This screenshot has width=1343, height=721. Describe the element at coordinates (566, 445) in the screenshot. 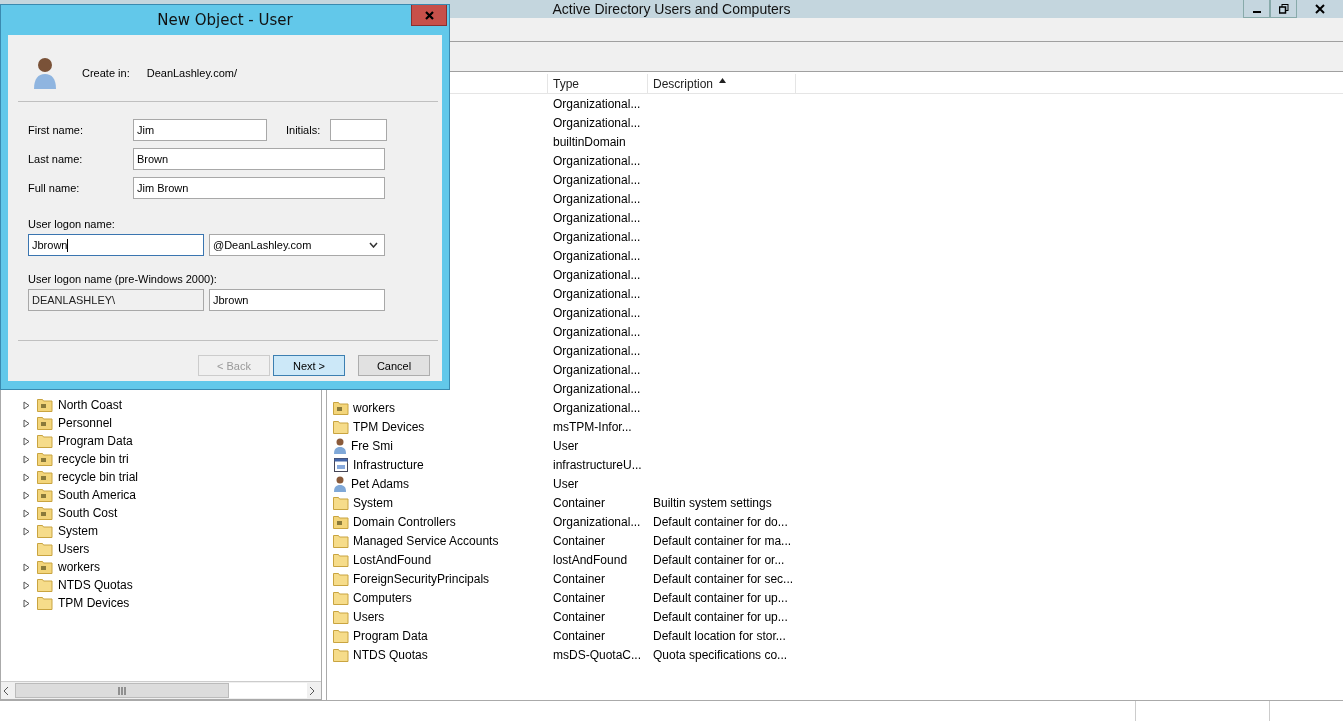

I see `table-cell: User` at that location.